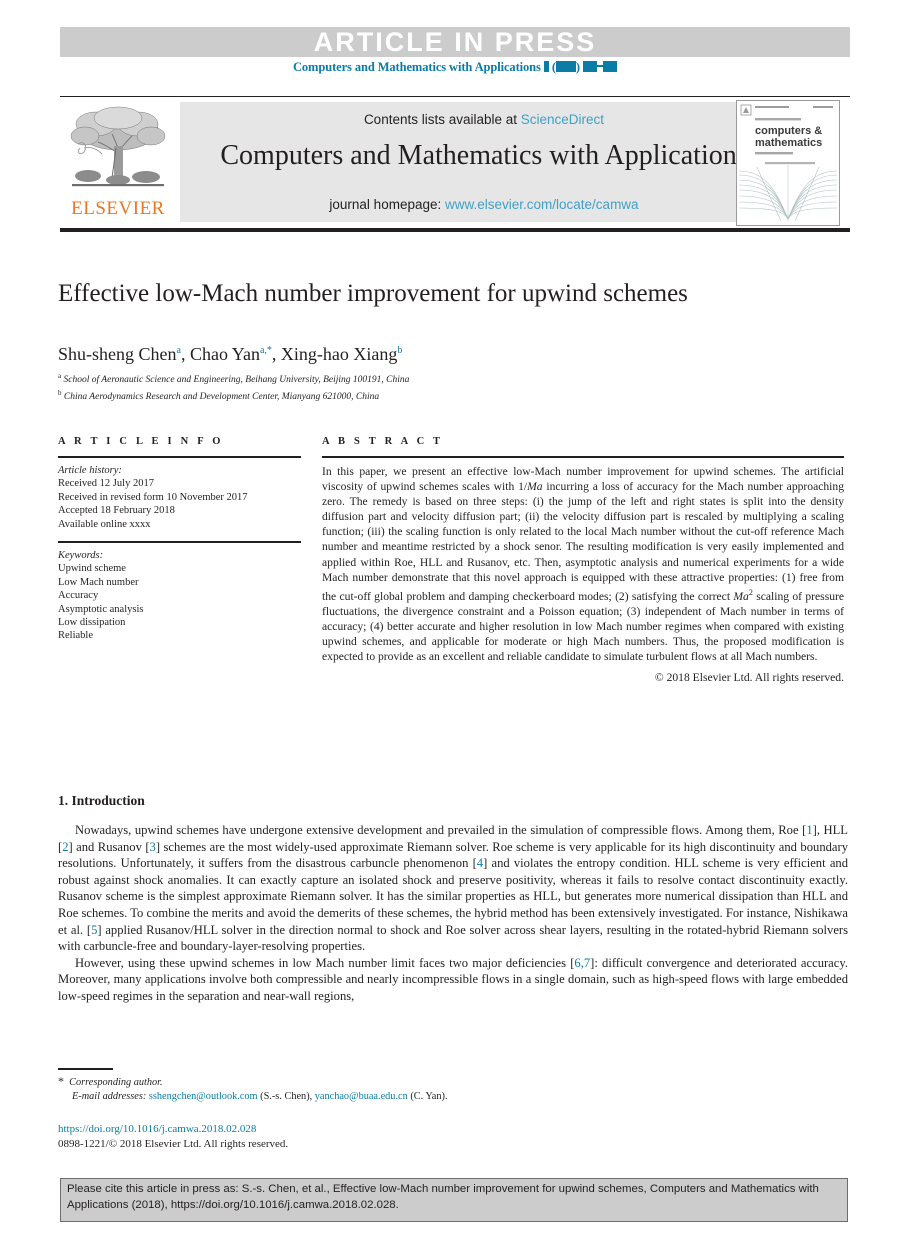 The width and height of the screenshot is (907, 1238). Describe the element at coordinates (60, 376) in the screenshot. I see `affiliation-marker-a: a` at that location.